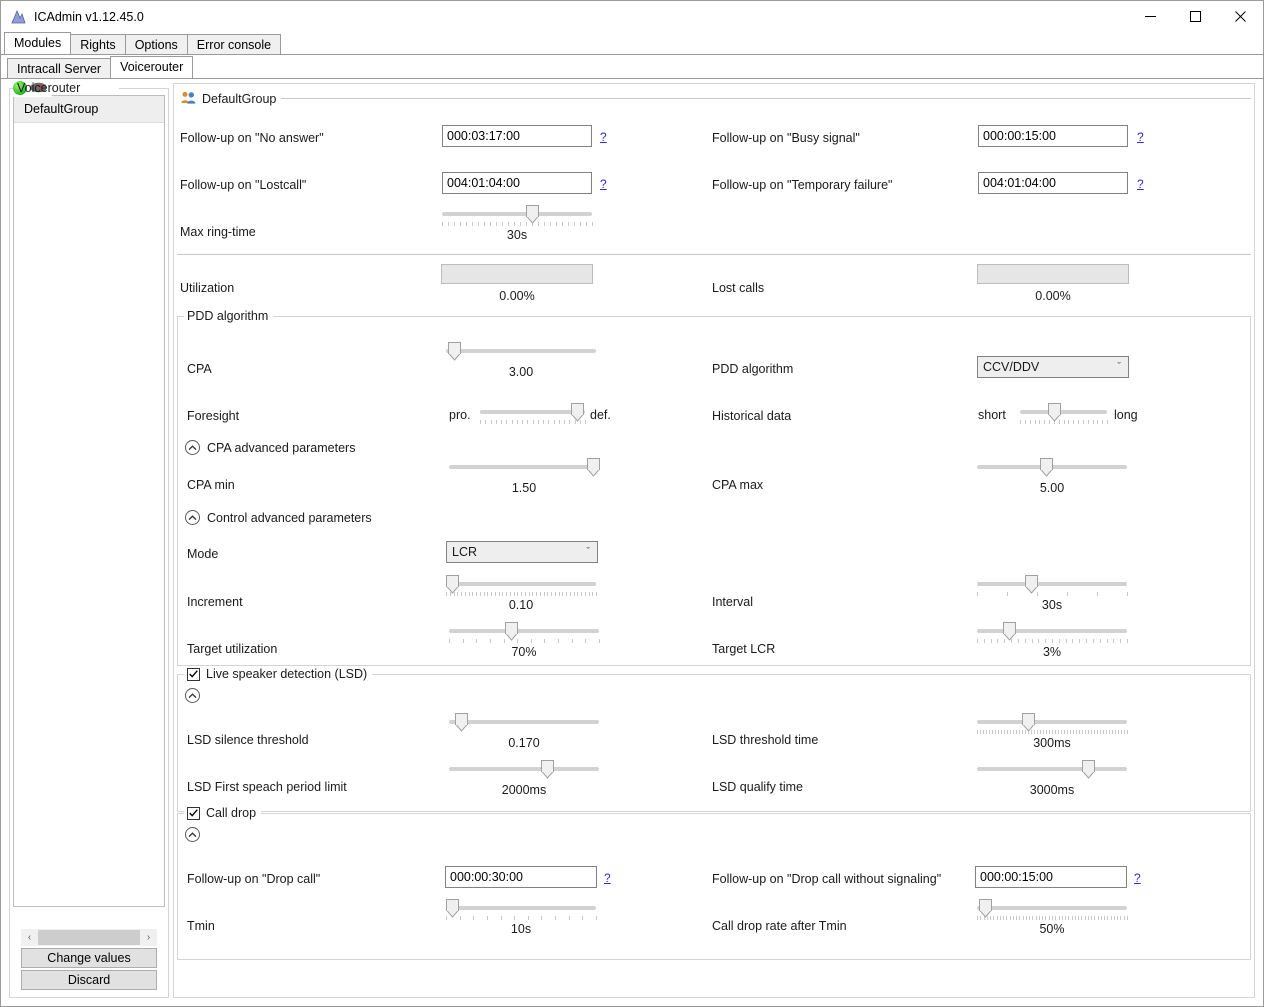  Describe the element at coordinates (98, 44) in the screenshot. I see `tab-rights: Rights` at that location.